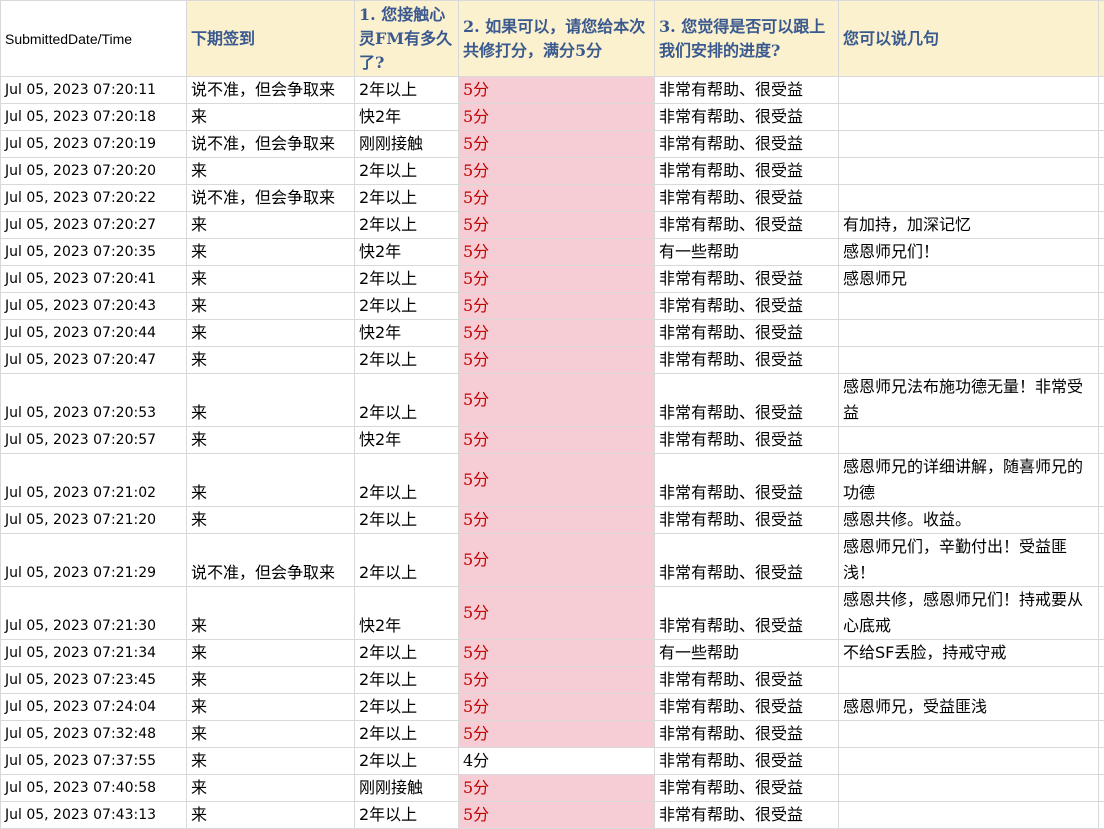  What do you see at coordinates (969, 613) in the screenshot?
I see `comment-cell: 感恩共修，感恩师兄们！持戒要从心底戒` at bounding box center [969, 613].